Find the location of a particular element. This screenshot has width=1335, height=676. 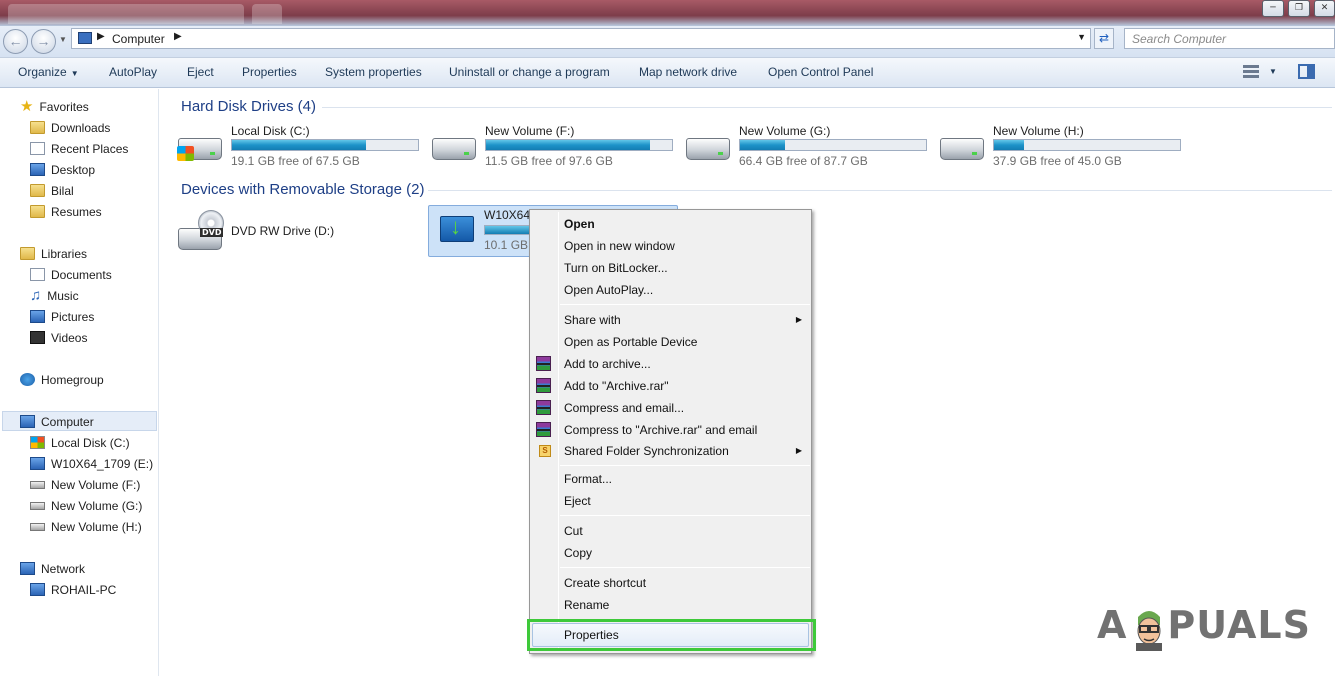

libraries-icon is located at coordinates (27, 253).